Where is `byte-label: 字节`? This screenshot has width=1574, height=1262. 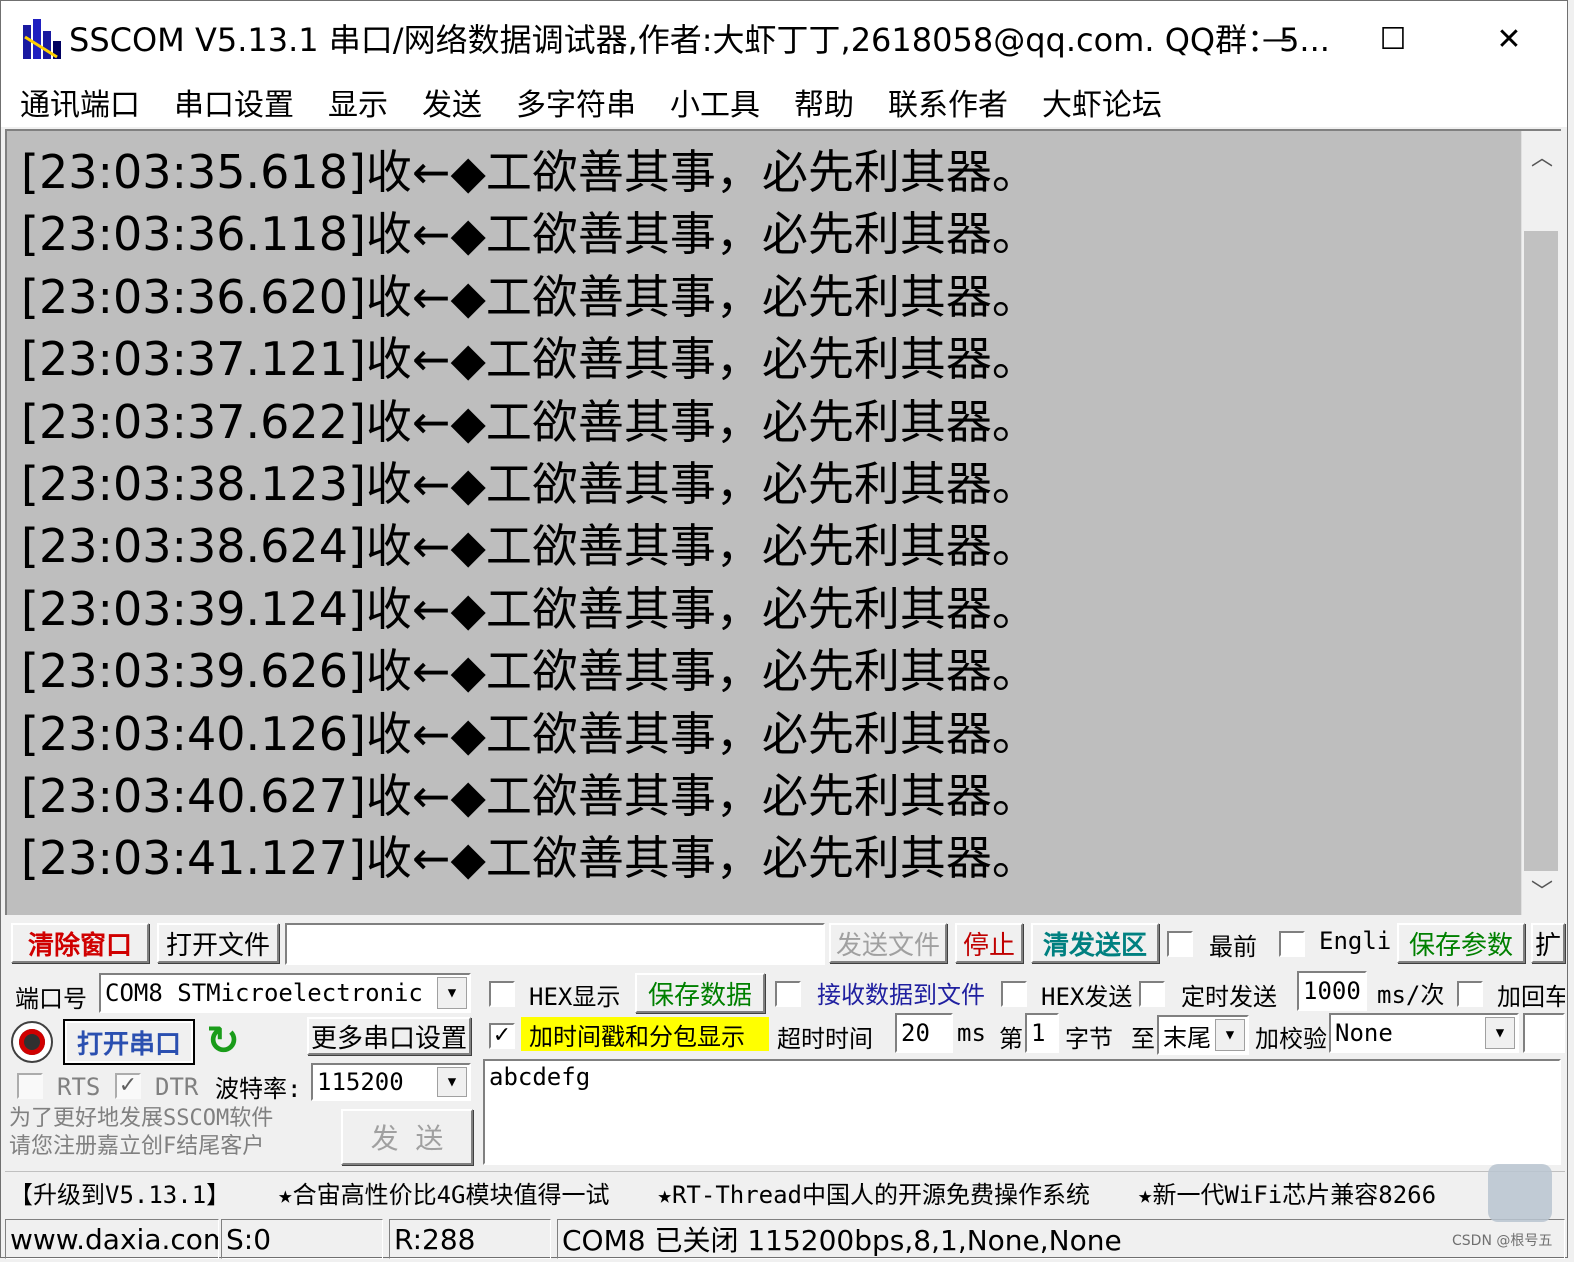
byte-label: 字节 is located at coordinates (1089, 1039).